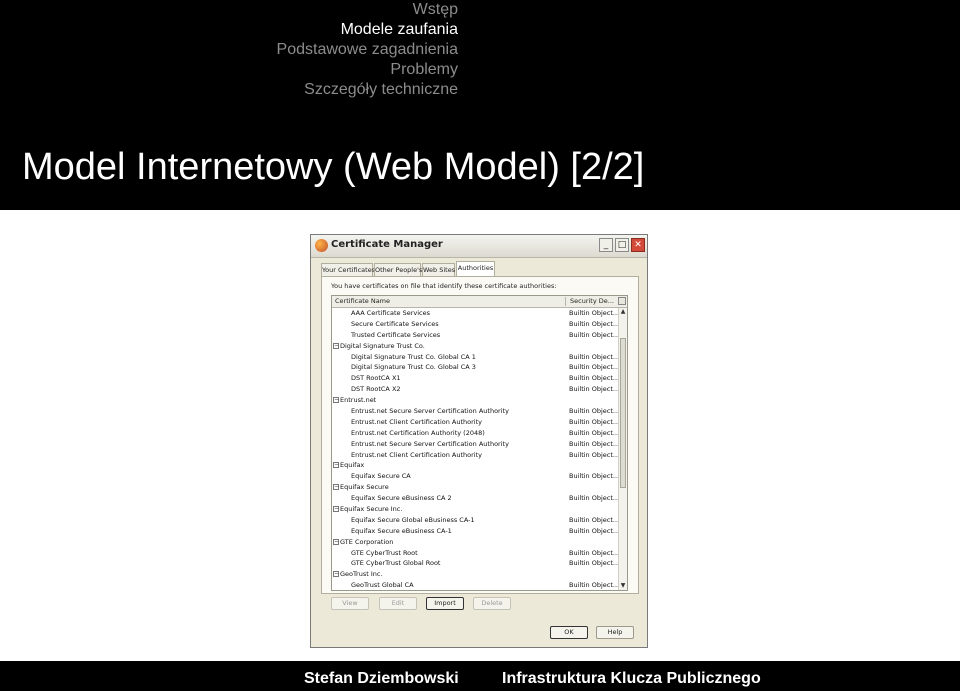  Describe the element at coordinates (367, 50) in the screenshot. I see `nav-item-podstawowe-zagadnienia: Podstawowe zagadnienia` at that location.